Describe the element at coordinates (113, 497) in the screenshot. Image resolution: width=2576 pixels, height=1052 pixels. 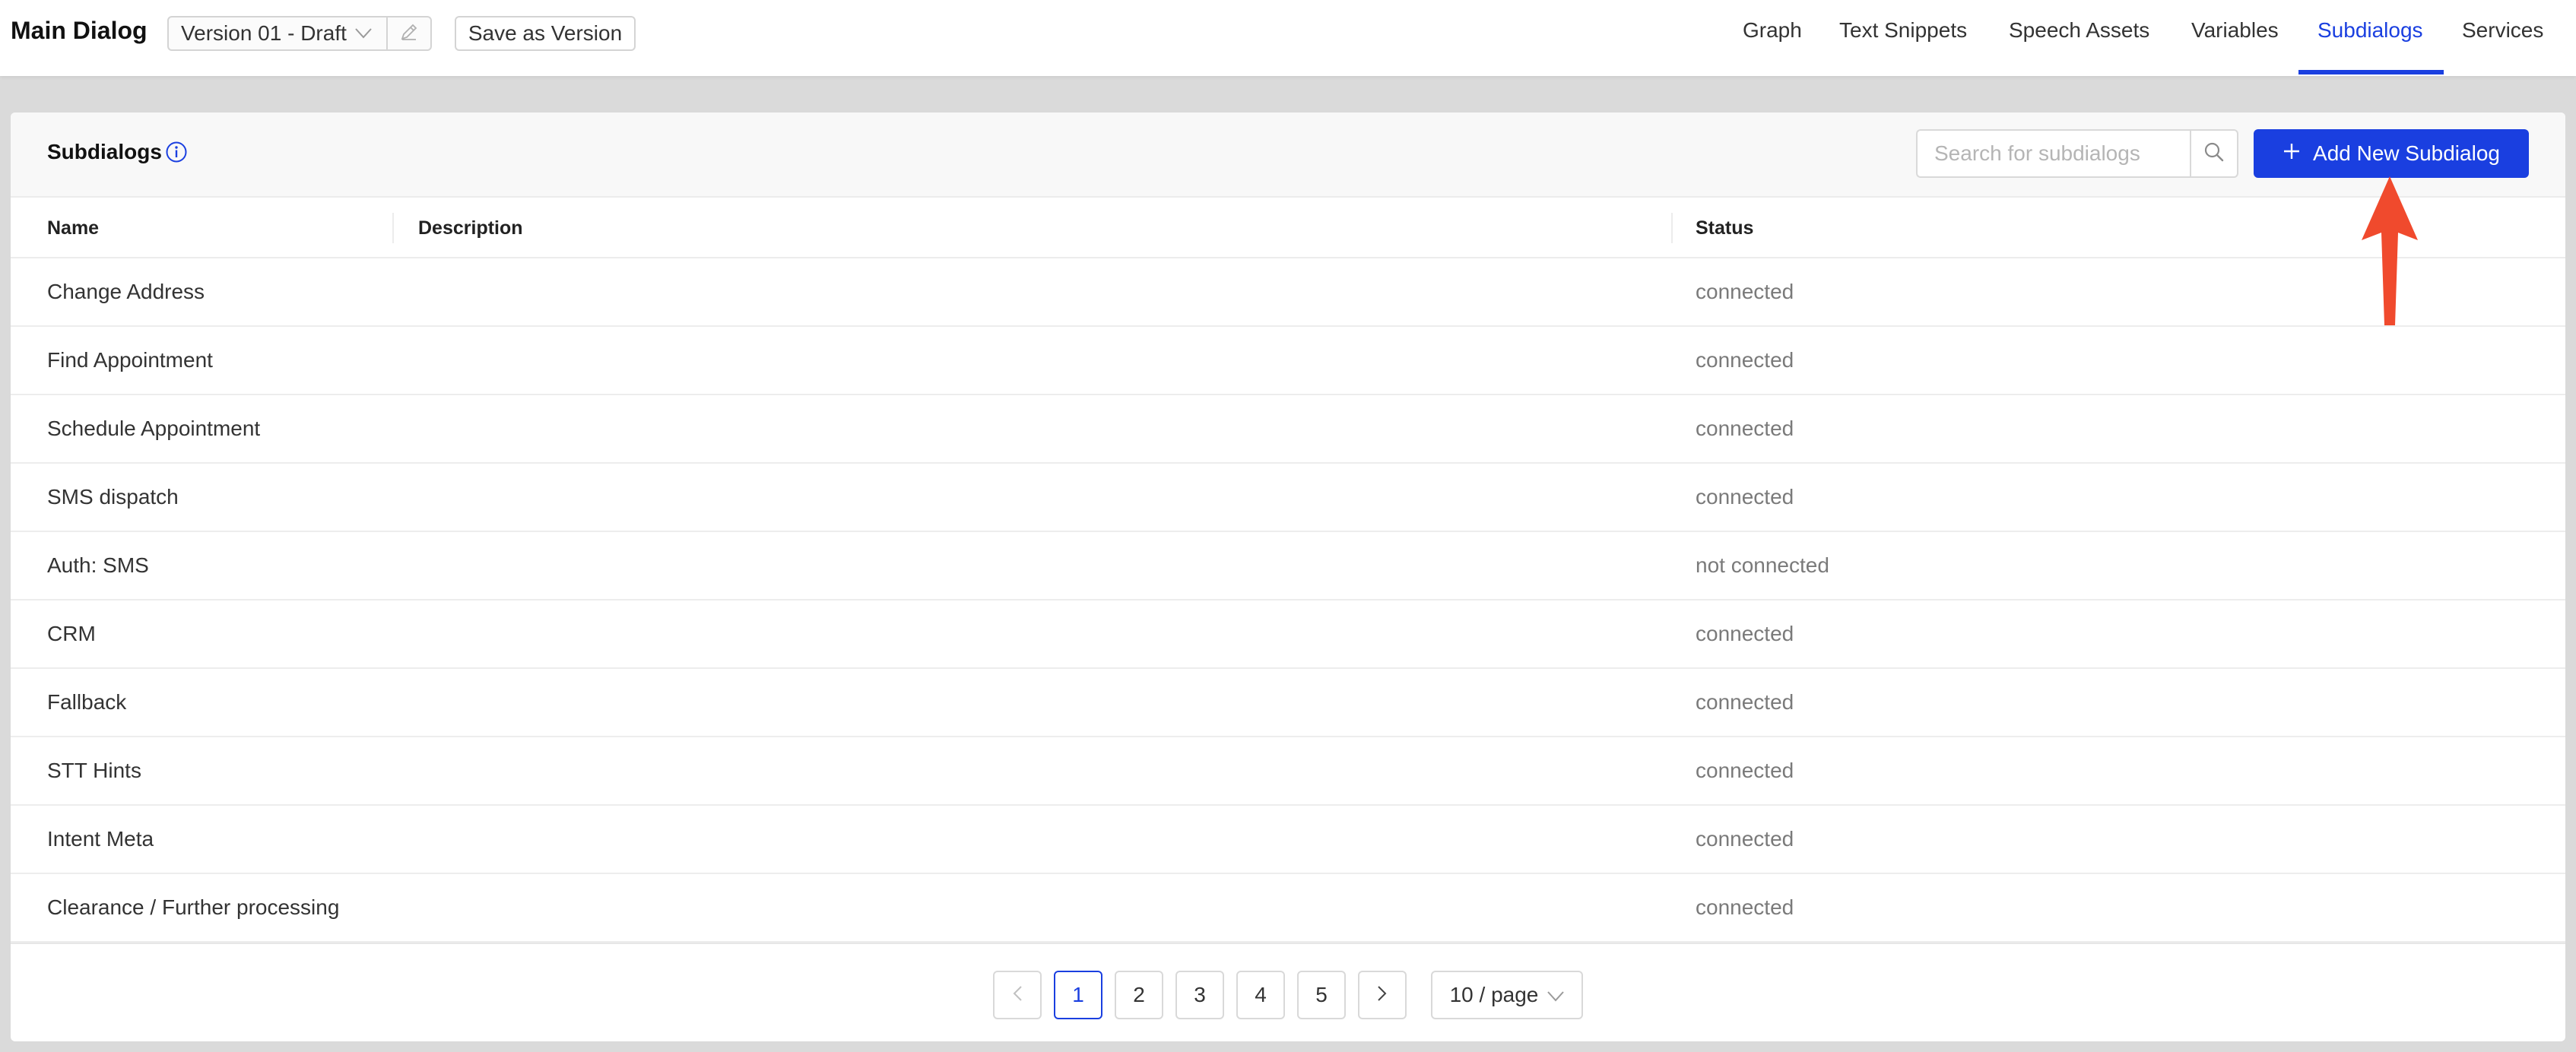
I see `row-name: SMS dispatch` at that location.